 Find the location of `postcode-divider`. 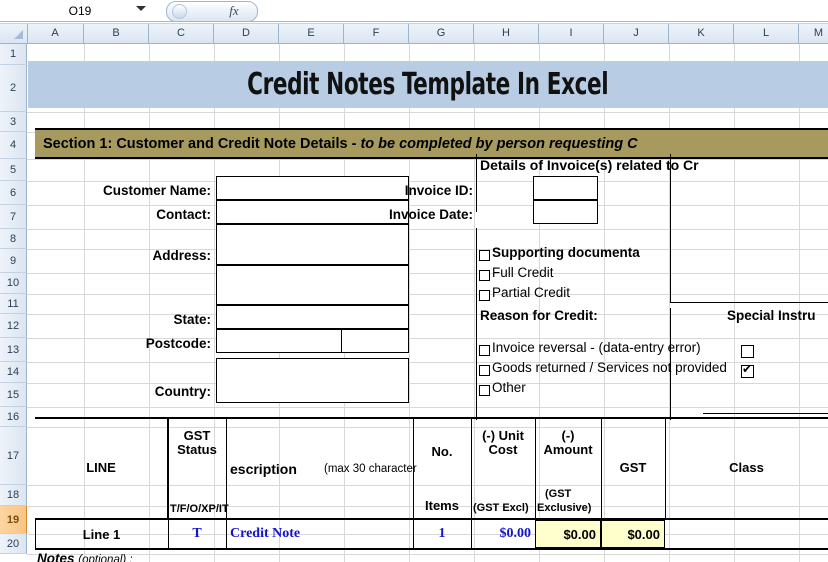

postcode-divider is located at coordinates (341, 341).